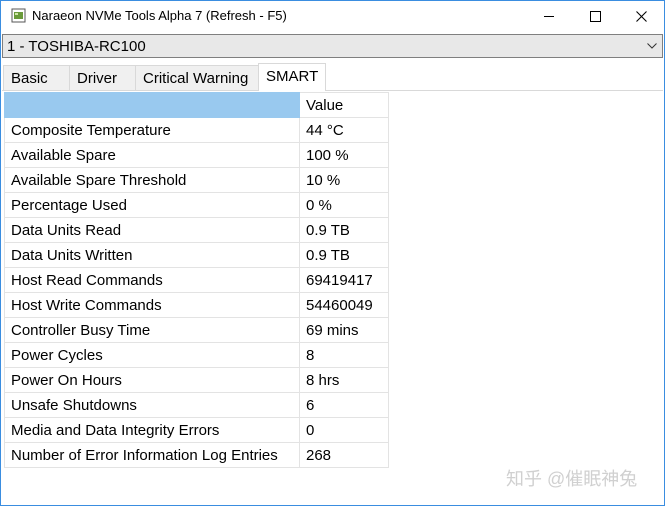 Image resolution: width=665 pixels, height=506 pixels. I want to click on table-row: Media and Data Integrity Errors 0, so click(196, 430).